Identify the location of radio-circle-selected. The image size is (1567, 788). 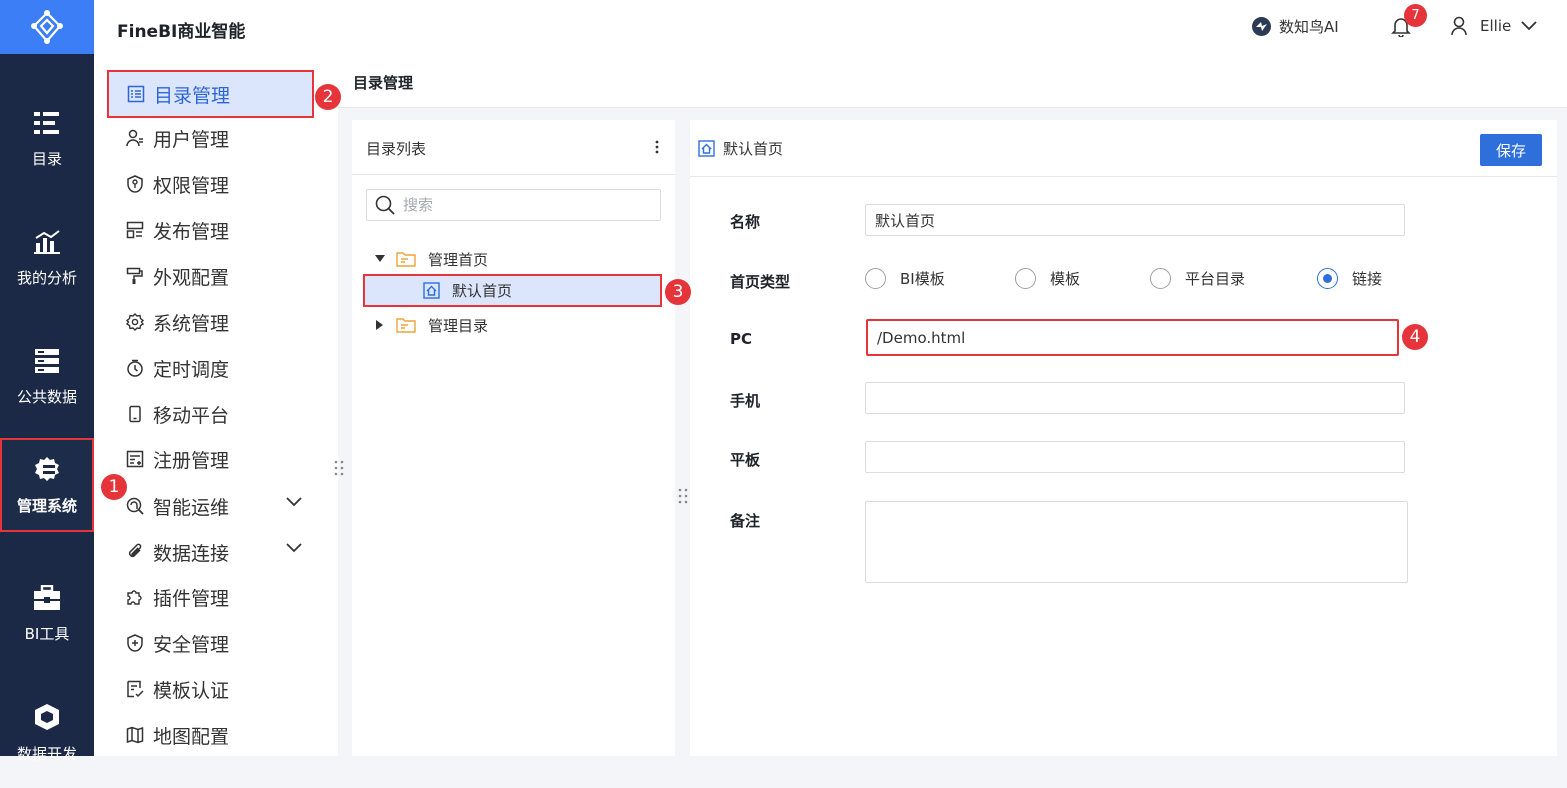
(1327, 278).